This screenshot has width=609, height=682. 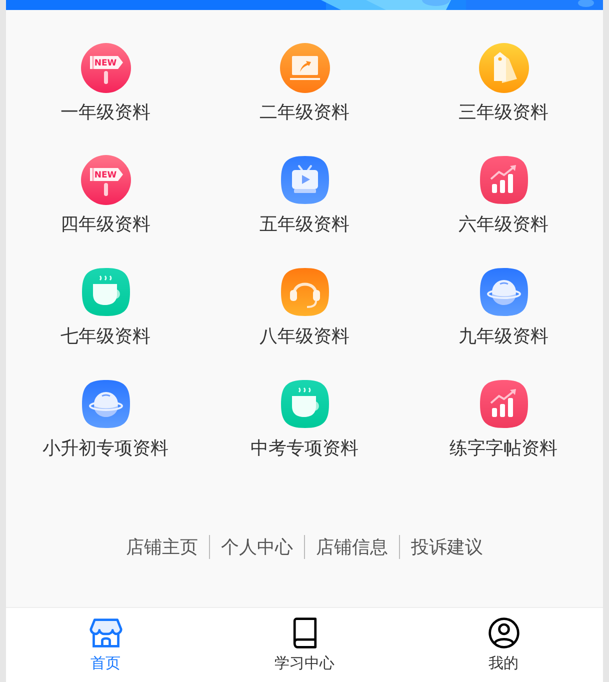 I want to click on category-label: 小升初专项资料, so click(x=105, y=449).